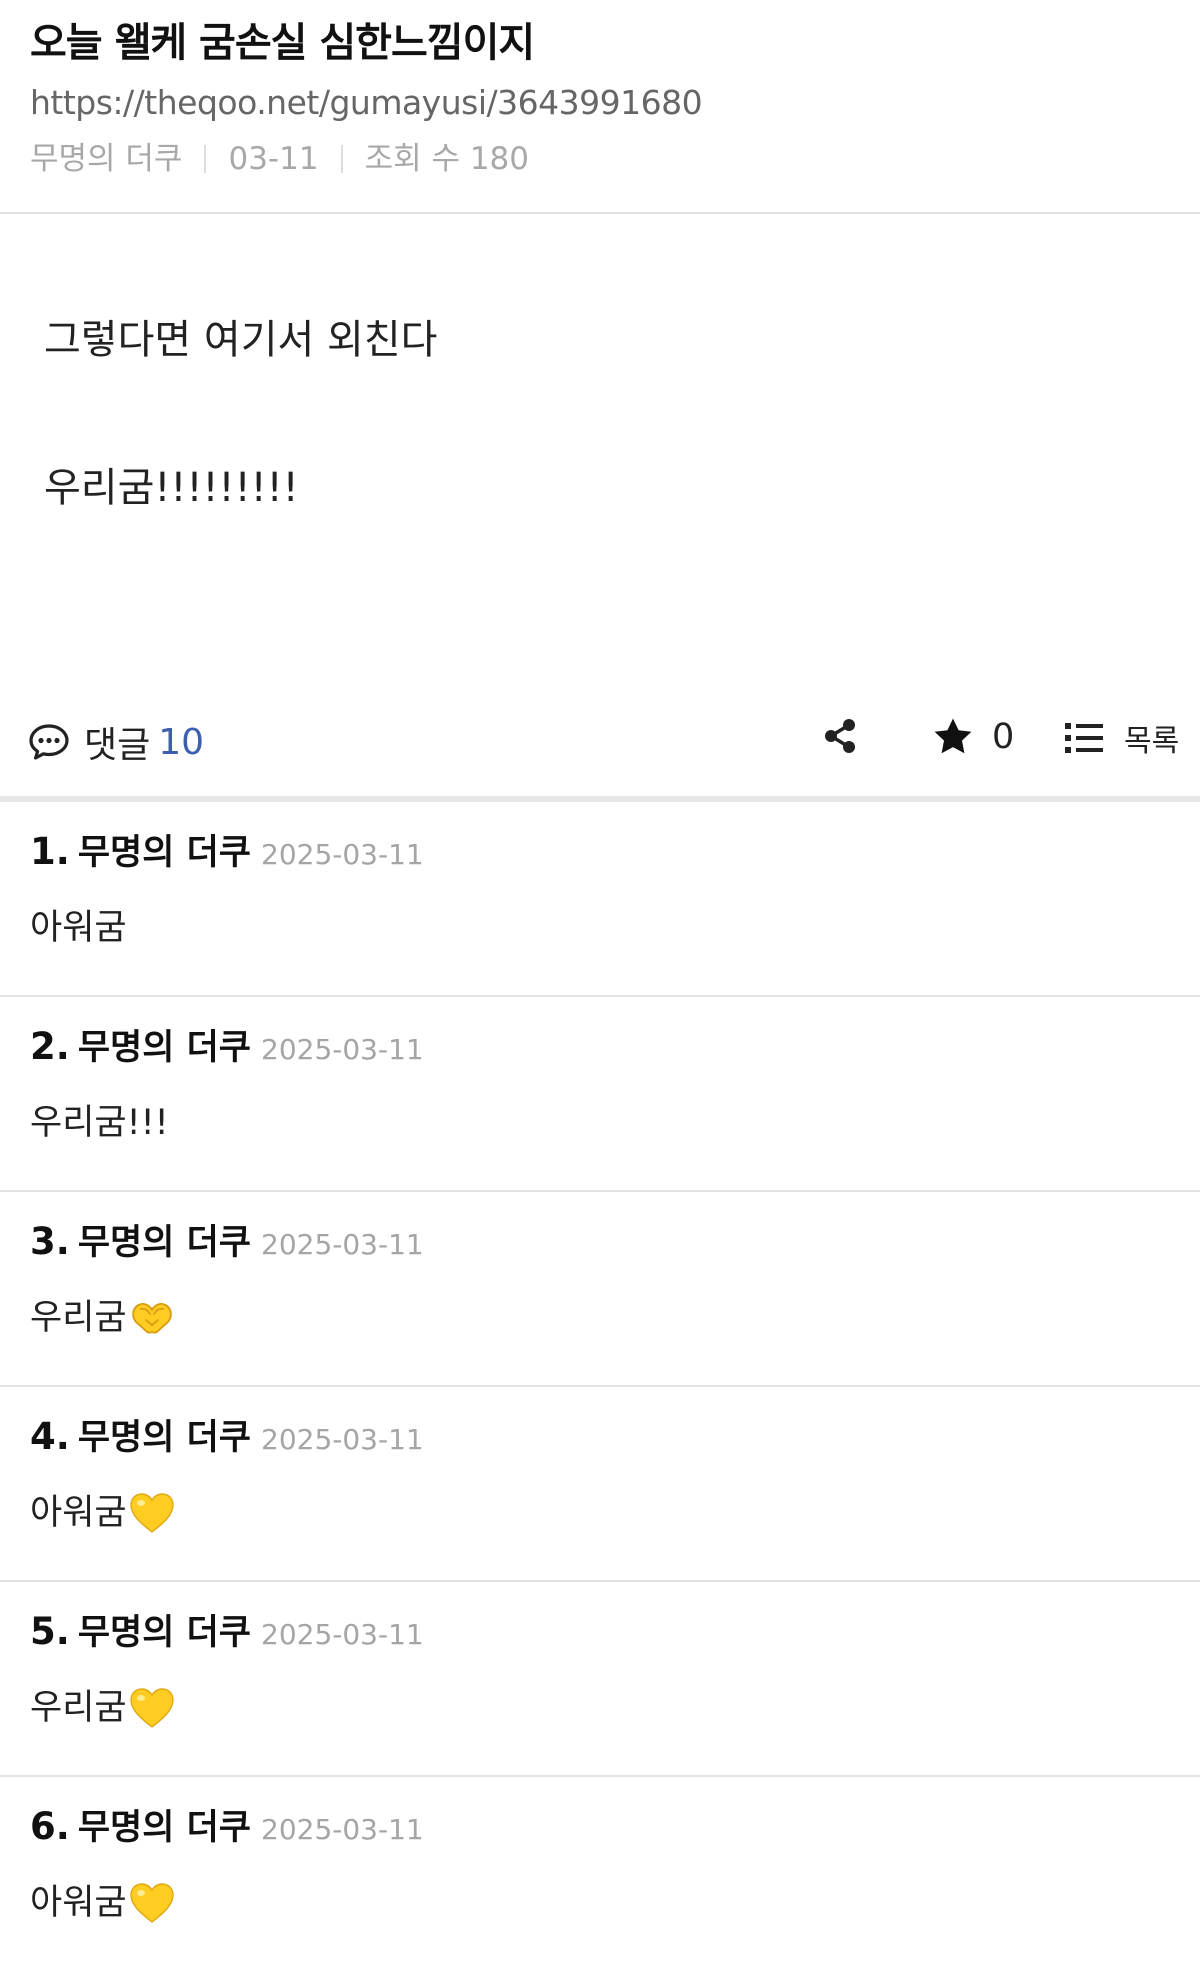 This screenshot has height=1971, width=1200. Describe the element at coordinates (50, 1046) in the screenshot. I see `comment-index: 2.` at that location.